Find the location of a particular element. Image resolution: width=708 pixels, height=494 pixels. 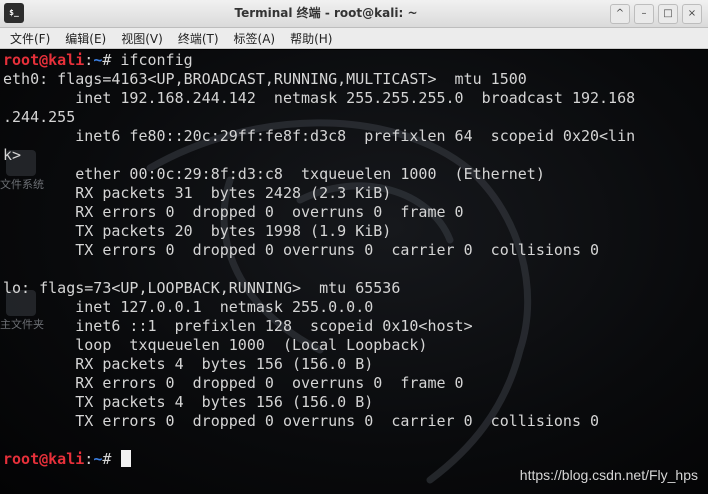

blog-watermark: https://blog.csdn.net/Fly_hps is located at coordinates (608, 475).